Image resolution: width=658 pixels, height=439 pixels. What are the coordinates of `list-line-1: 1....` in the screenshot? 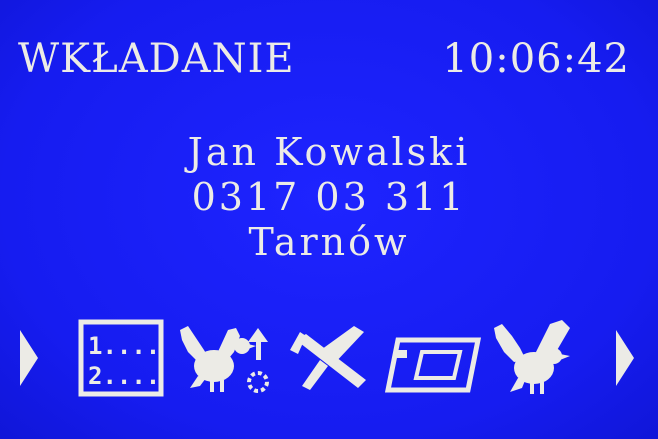 It's located at (124, 346).